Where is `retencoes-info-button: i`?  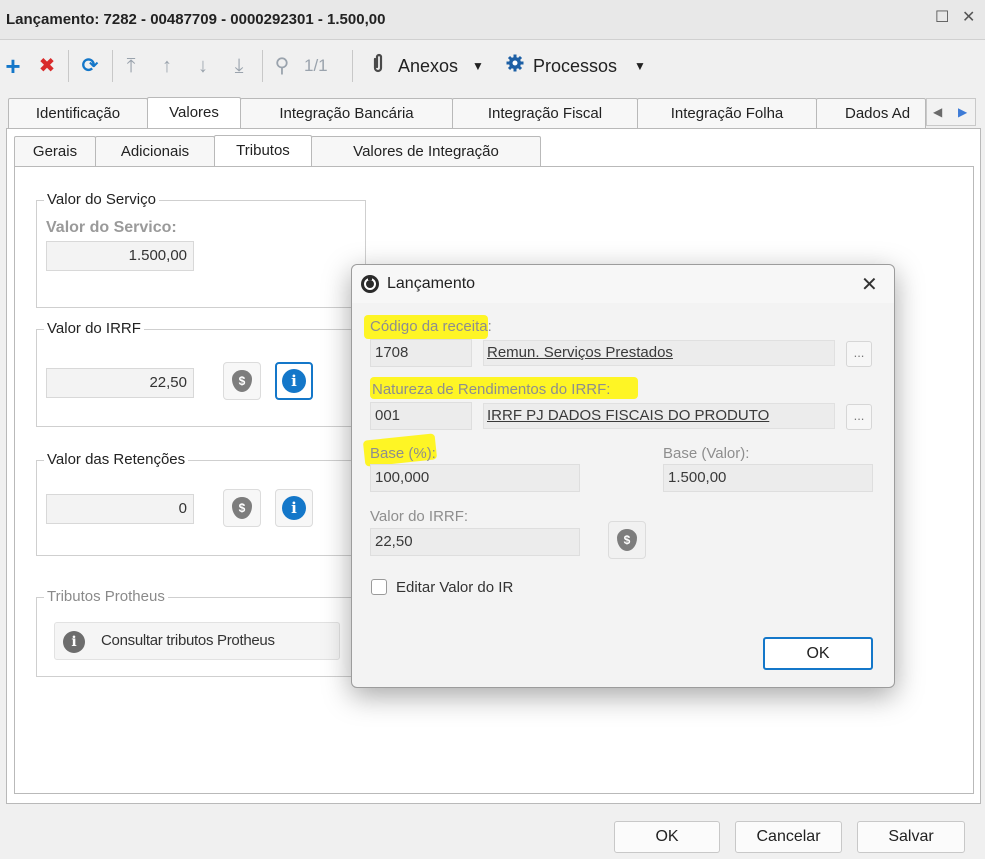
retencoes-info-button: i is located at coordinates (294, 508).